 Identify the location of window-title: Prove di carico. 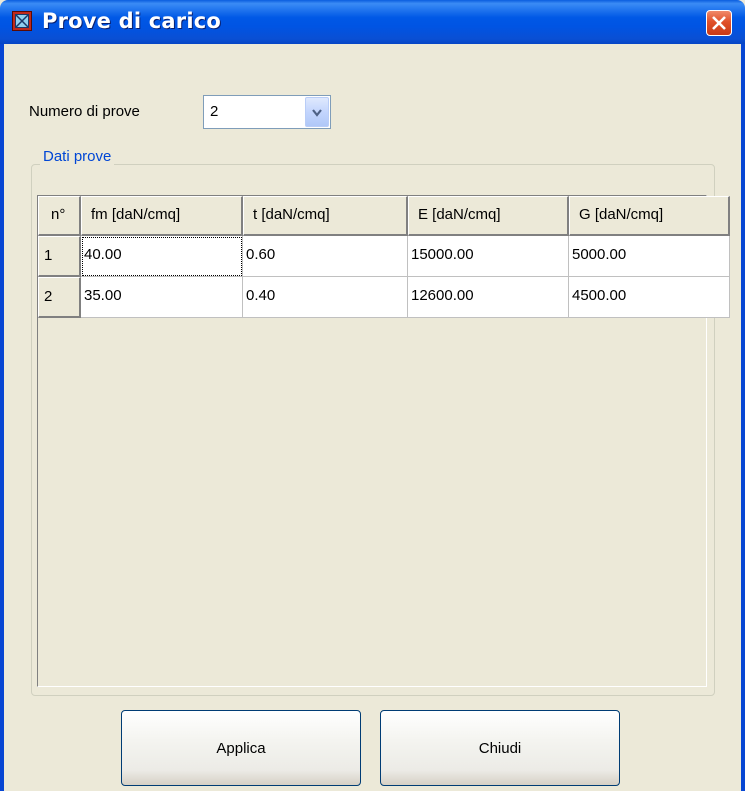
(132, 21).